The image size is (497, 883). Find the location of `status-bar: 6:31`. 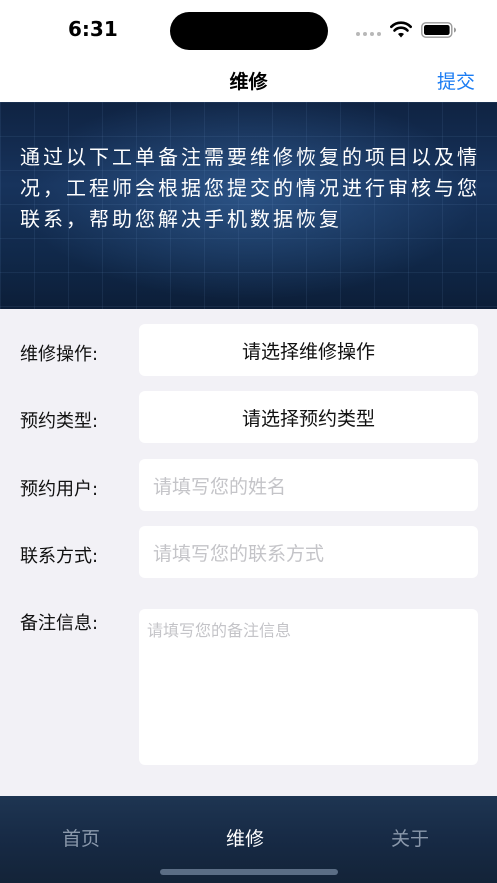

status-bar: 6:31 is located at coordinates (248, 29).